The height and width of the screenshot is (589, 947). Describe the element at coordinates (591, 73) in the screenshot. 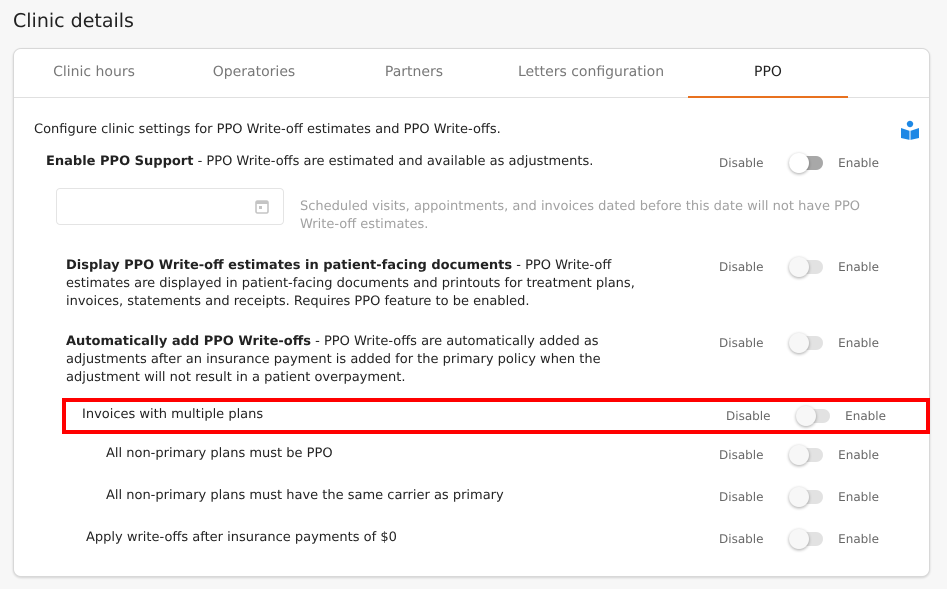

I see `tab: Letters configuration` at that location.